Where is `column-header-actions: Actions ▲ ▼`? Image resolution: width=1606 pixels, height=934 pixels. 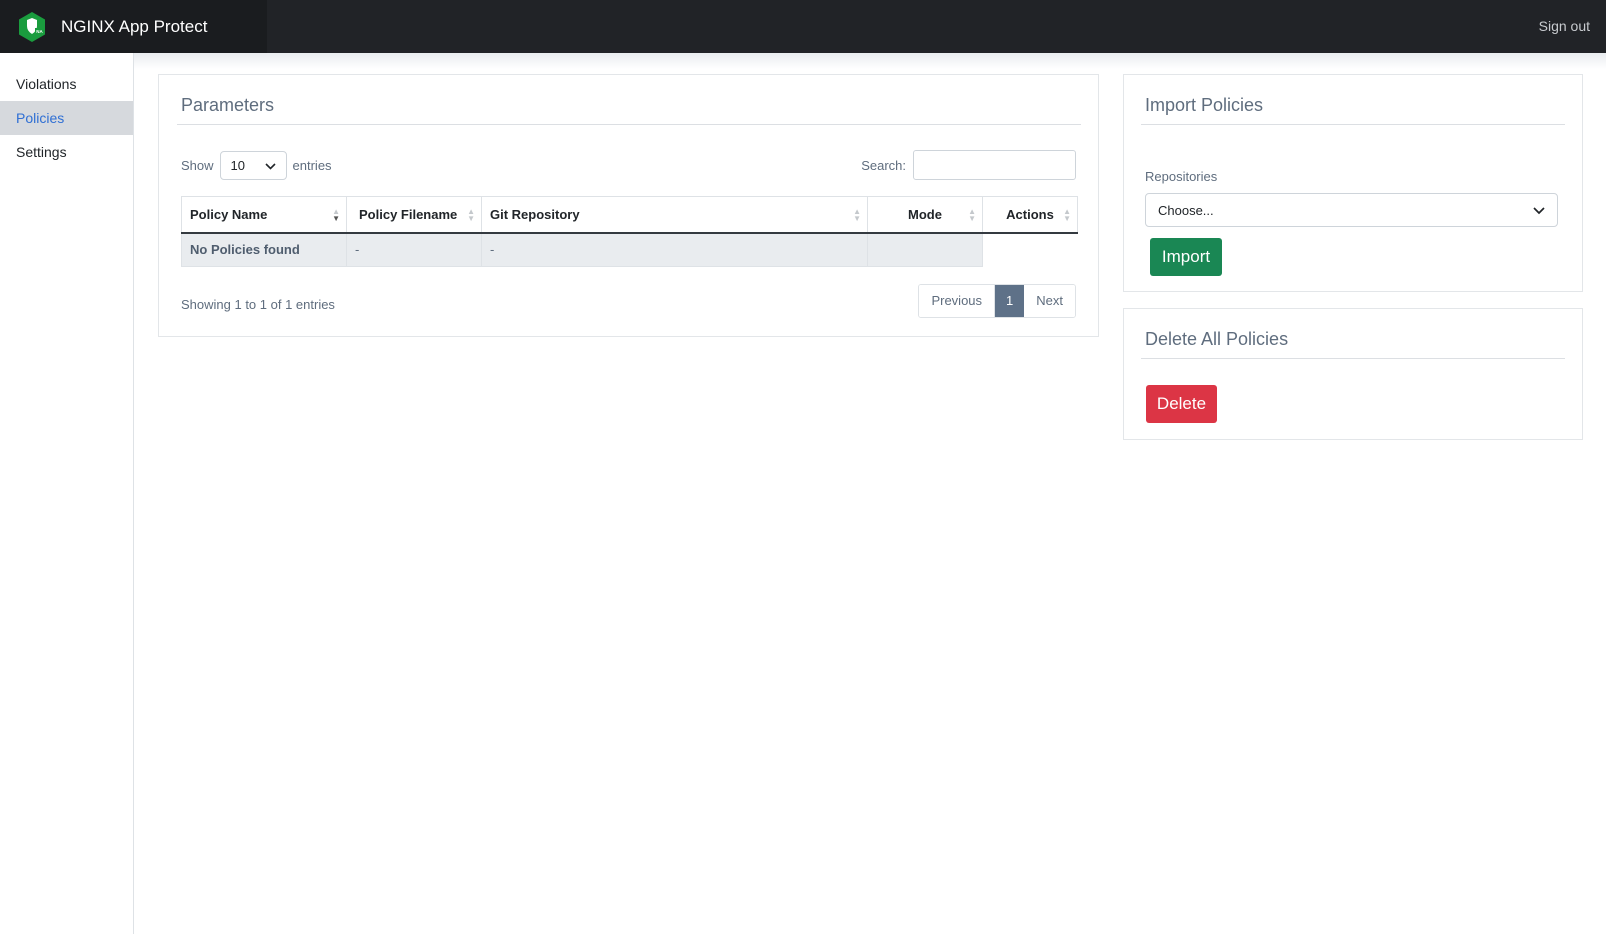 column-header-actions: Actions ▲ ▼ is located at coordinates (1030, 215).